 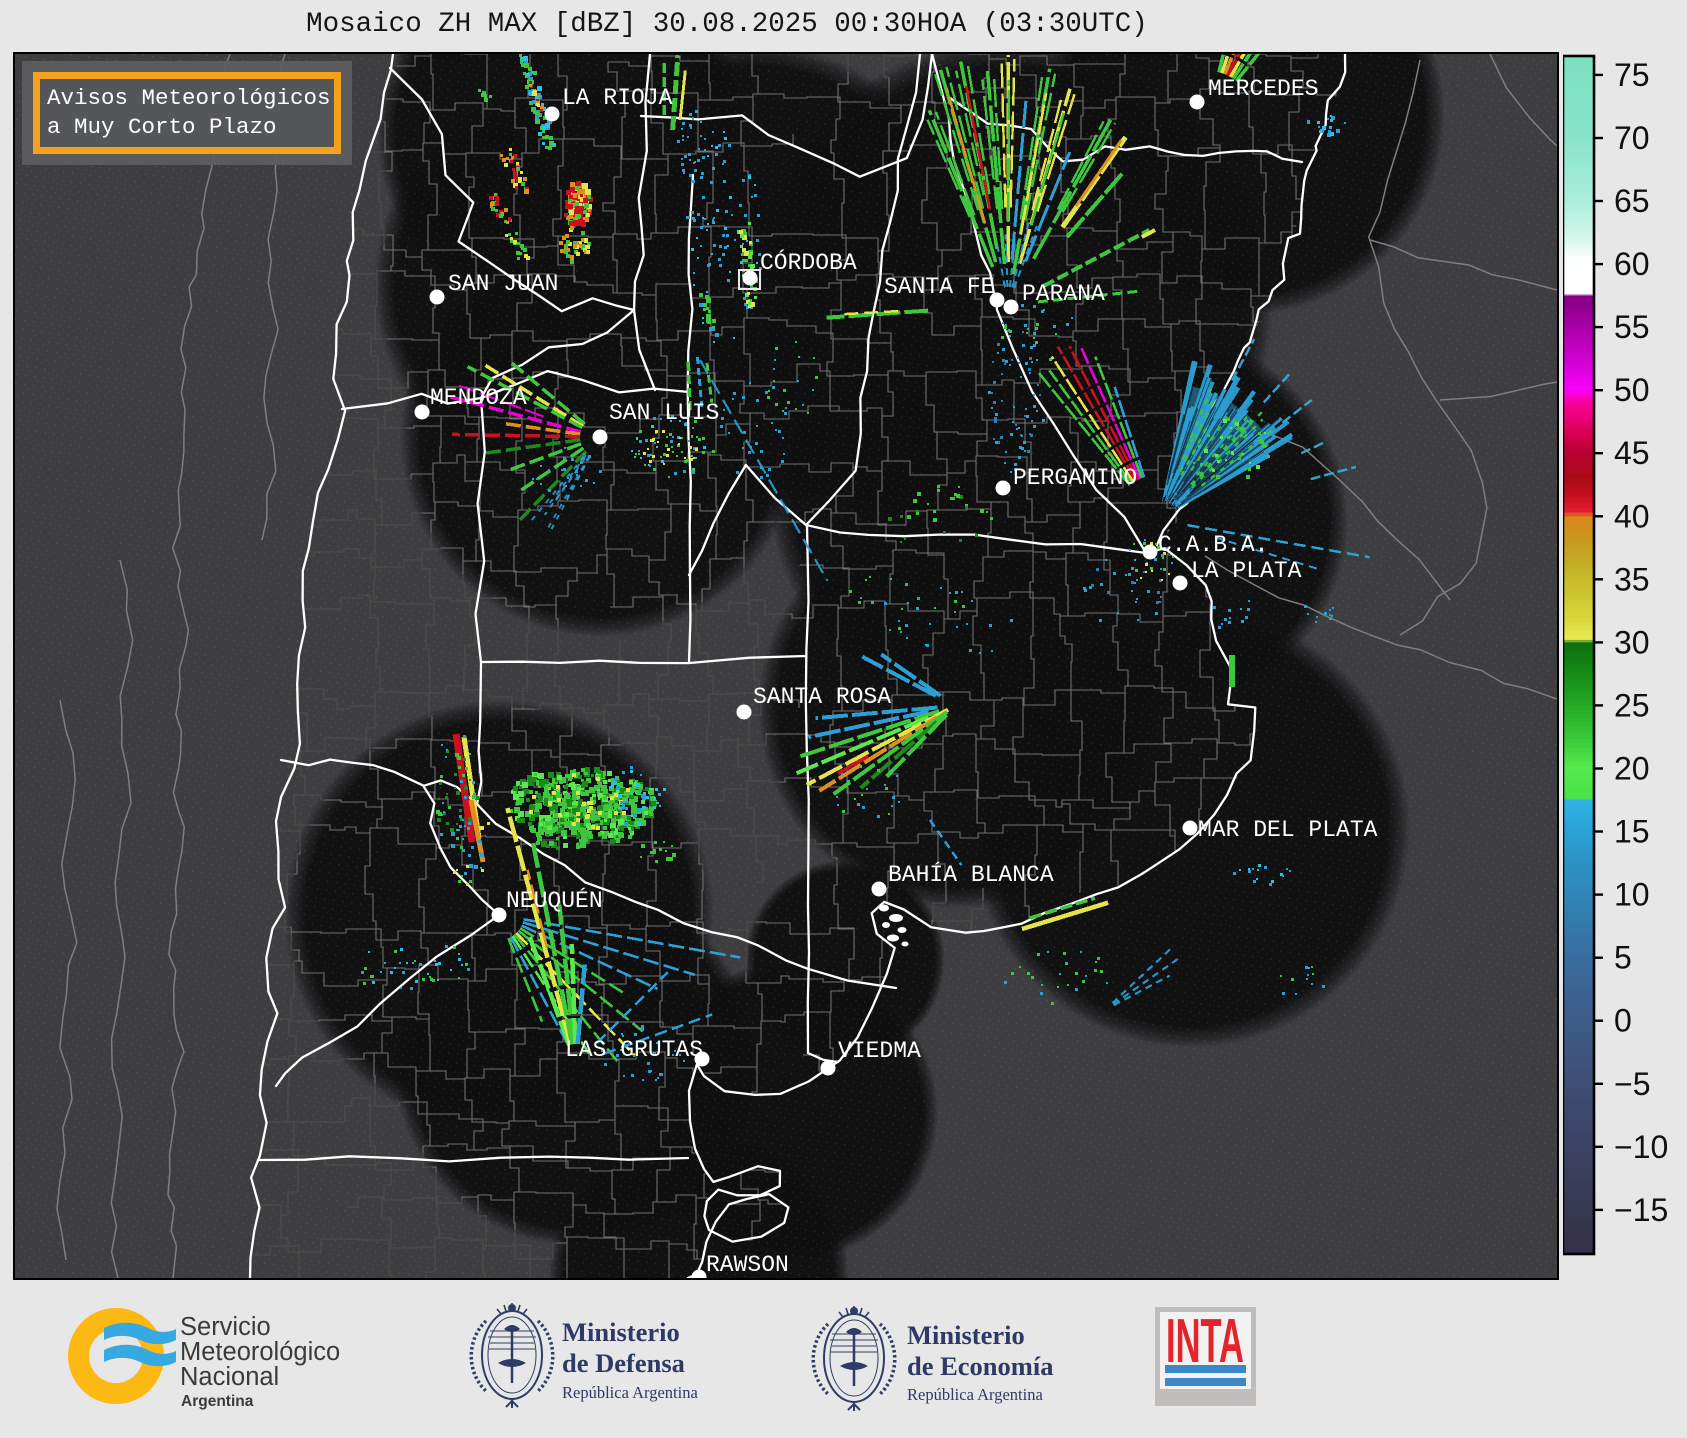 What do you see at coordinates (747, 1265) in the screenshot?
I see `svg-text: RAWSON` at bounding box center [747, 1265].